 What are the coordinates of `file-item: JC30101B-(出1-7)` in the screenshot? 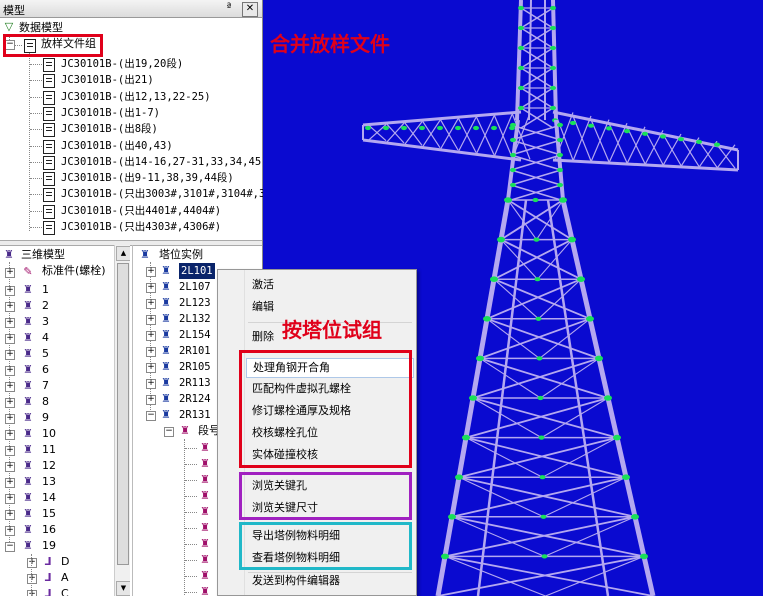 It's located at (110, 113).